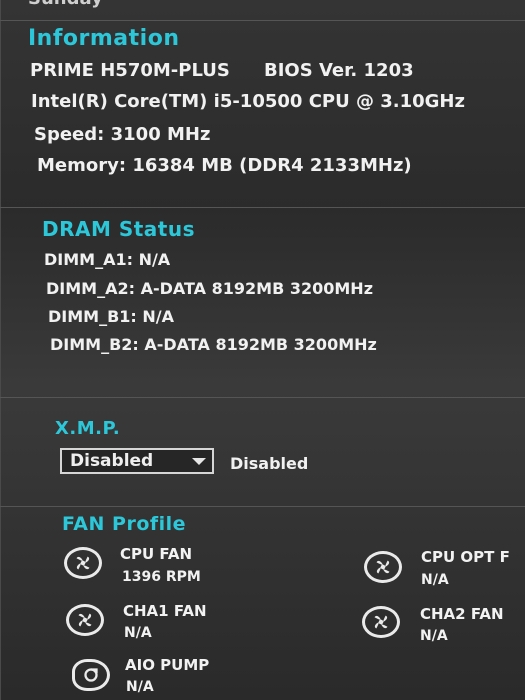 This screenshot has width=525, height=700. I want to click on cpu-fan-label: CPU FAN, so click(156, 554).